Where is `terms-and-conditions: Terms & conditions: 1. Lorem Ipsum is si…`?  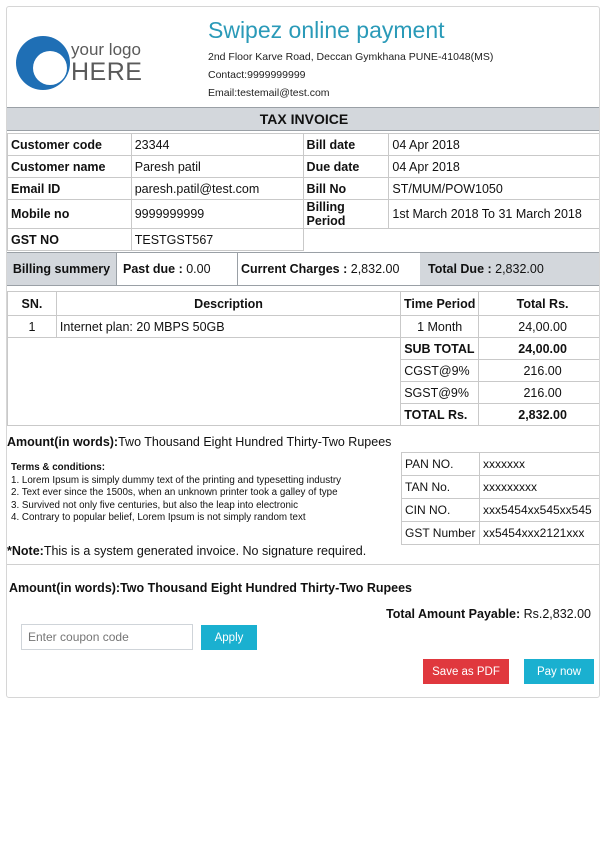
terms-and-conditions: Terms & conditions: 1. Lorem Ipsum is si… is located at coordinates (207, 493).